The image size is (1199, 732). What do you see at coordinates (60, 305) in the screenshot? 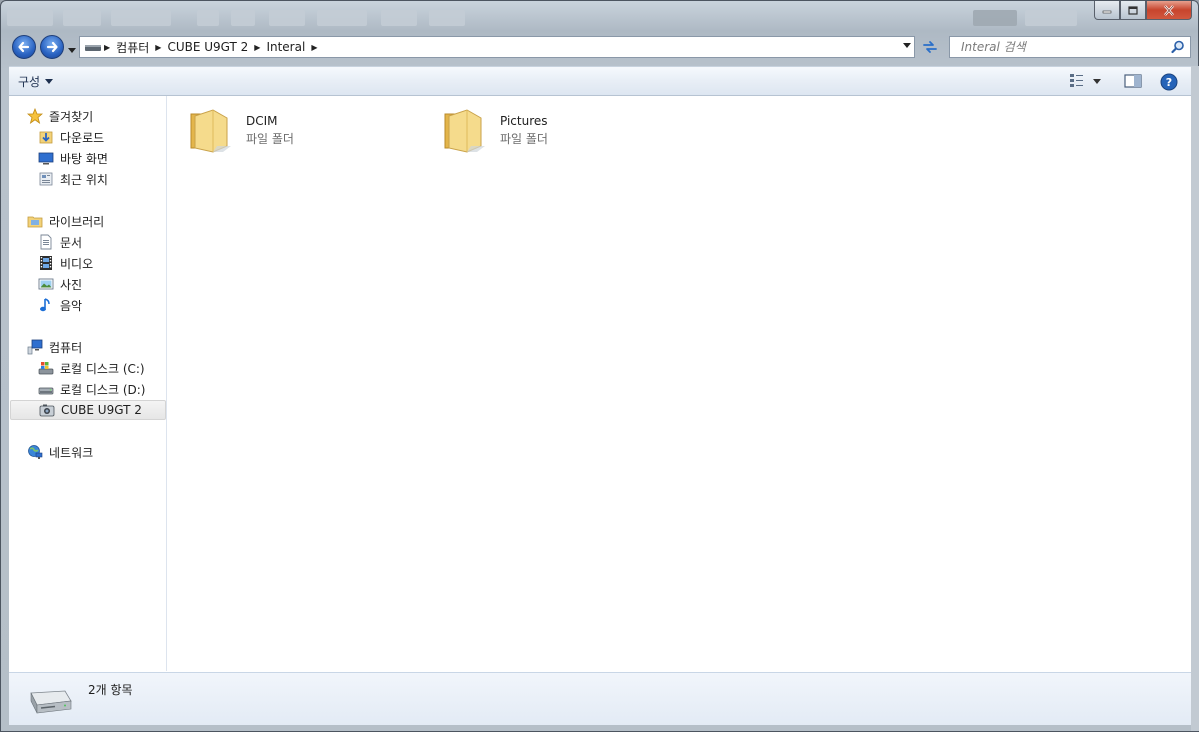
I see `sidebar-item-music: 음악` at bounding box center [60, 305].